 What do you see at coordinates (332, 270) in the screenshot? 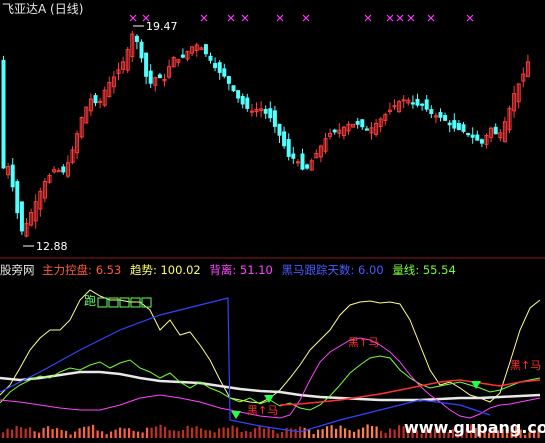
I see `legend-item-dark-horse: 黑马跟踪天数: 6.00` at bounding box center [332, 270].